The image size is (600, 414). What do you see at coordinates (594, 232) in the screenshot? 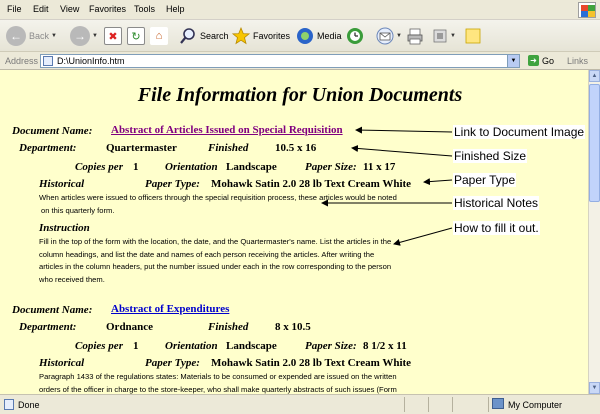
I see `vertical-scrollbar: ▲ ▼` at bounding box center [594, 232].